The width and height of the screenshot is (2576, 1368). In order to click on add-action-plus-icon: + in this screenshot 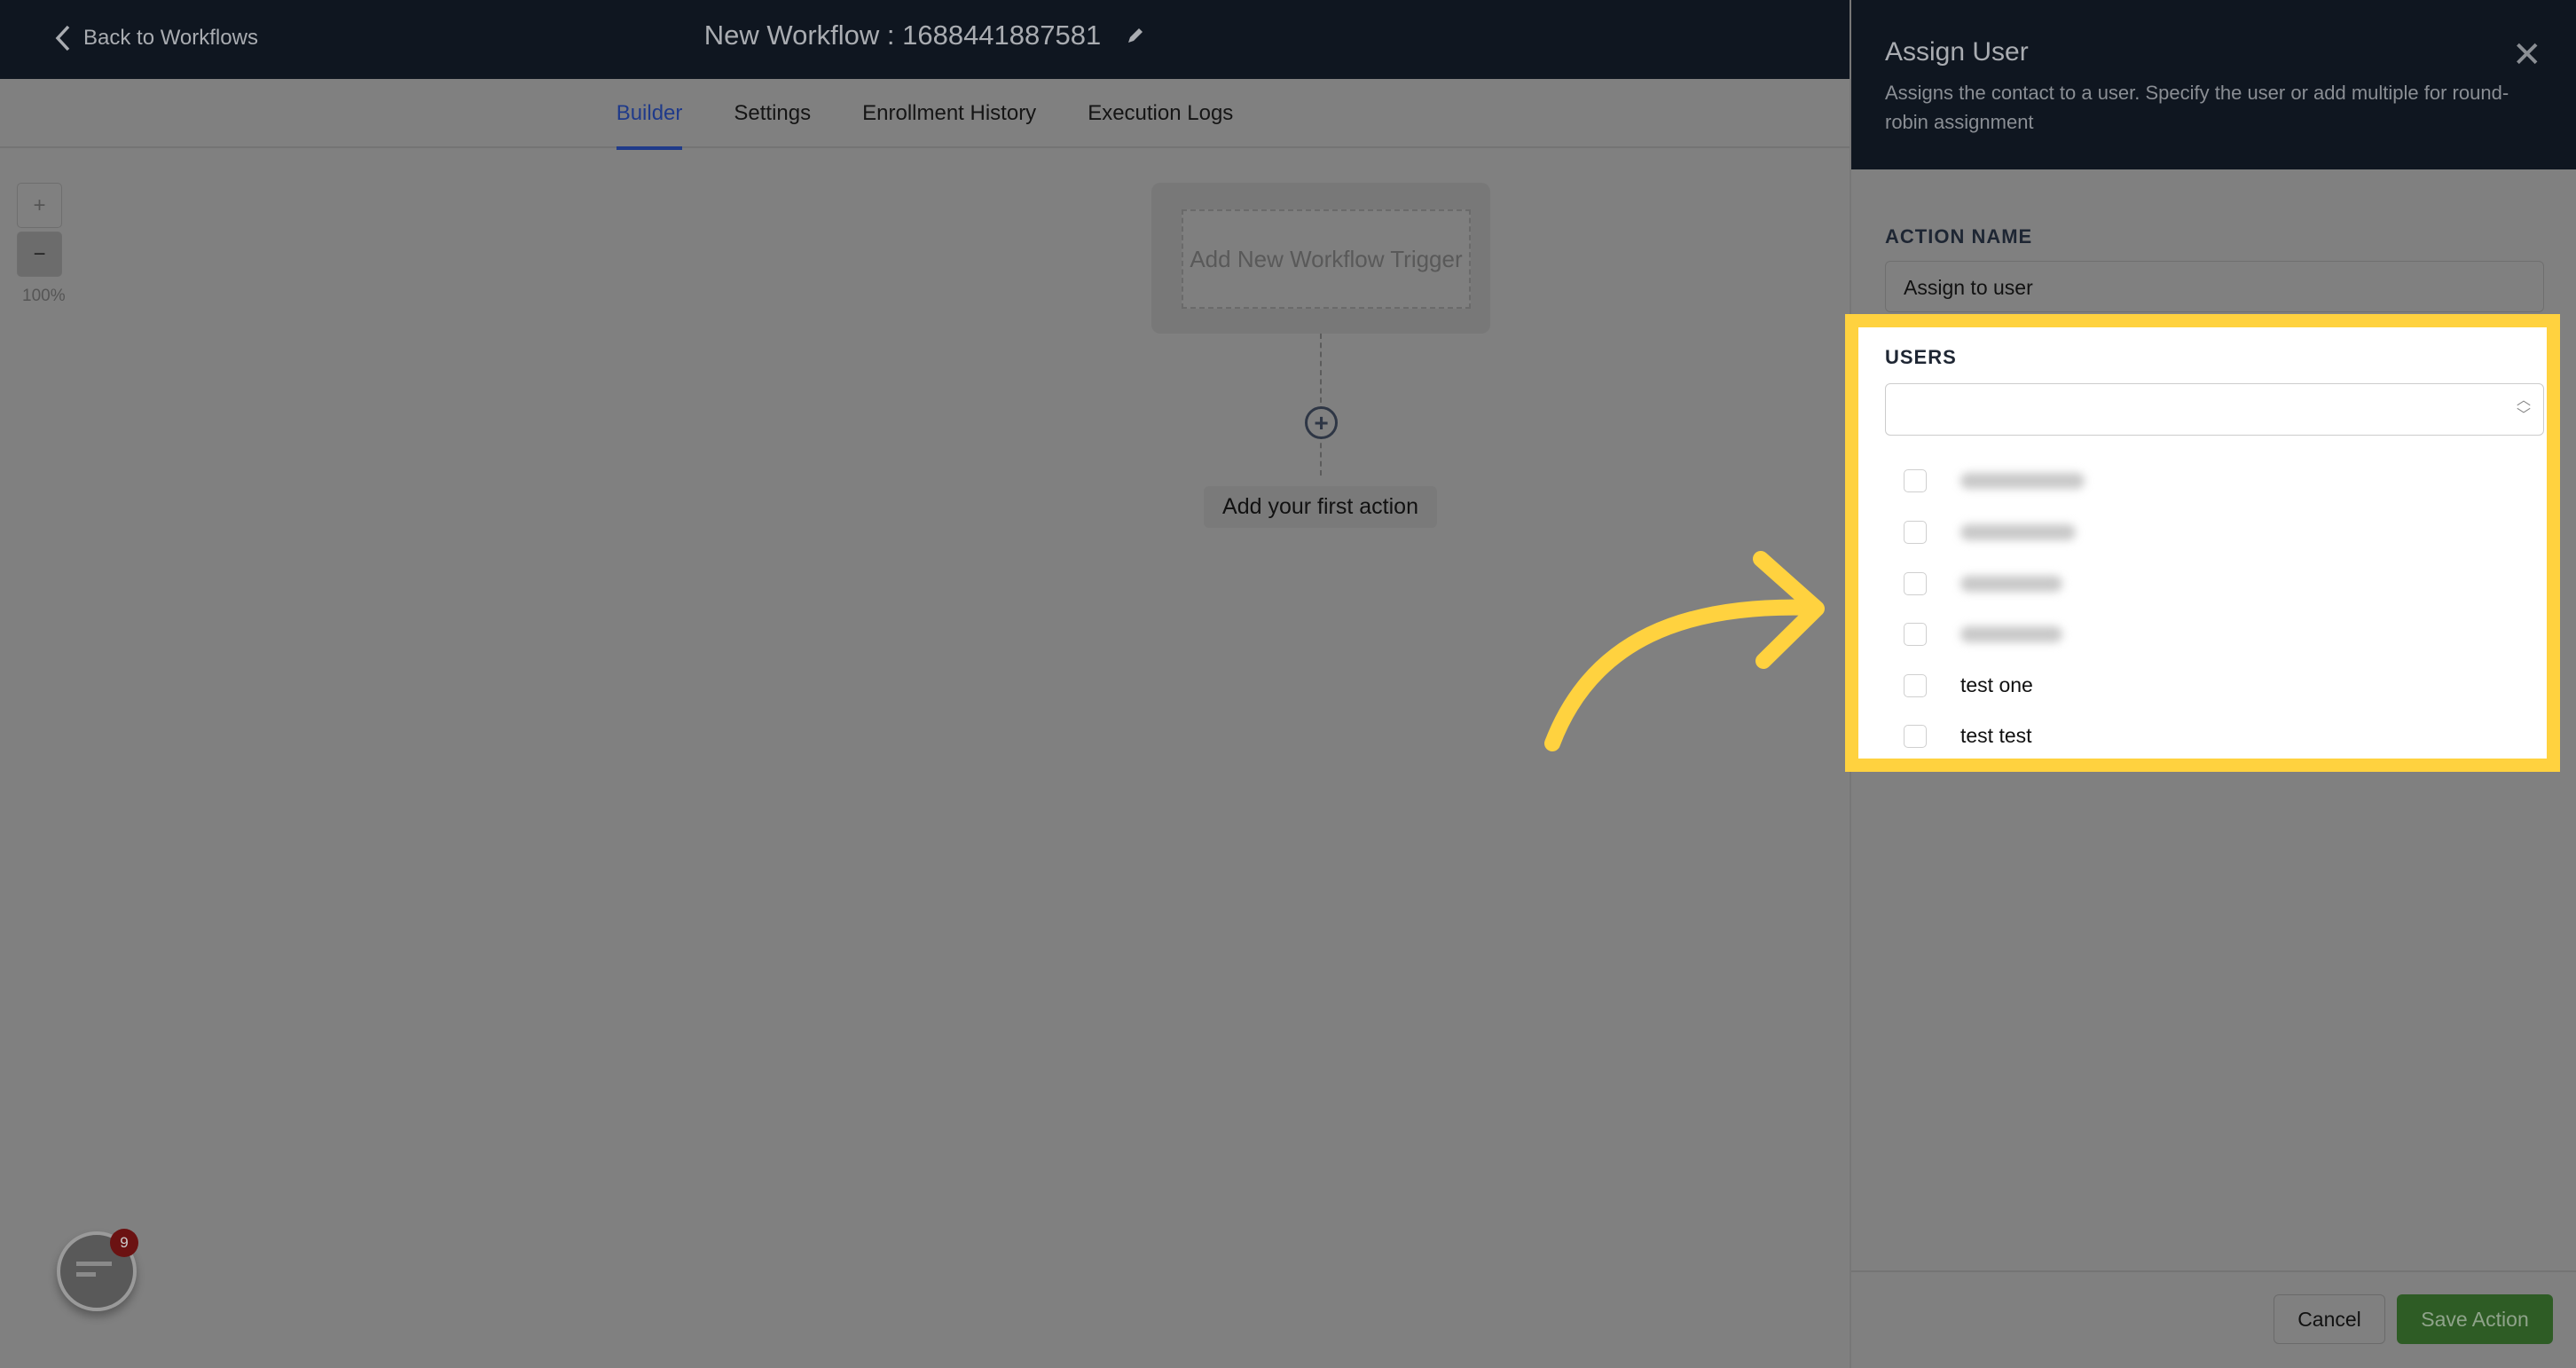, I will do `click(1321, 422)`.